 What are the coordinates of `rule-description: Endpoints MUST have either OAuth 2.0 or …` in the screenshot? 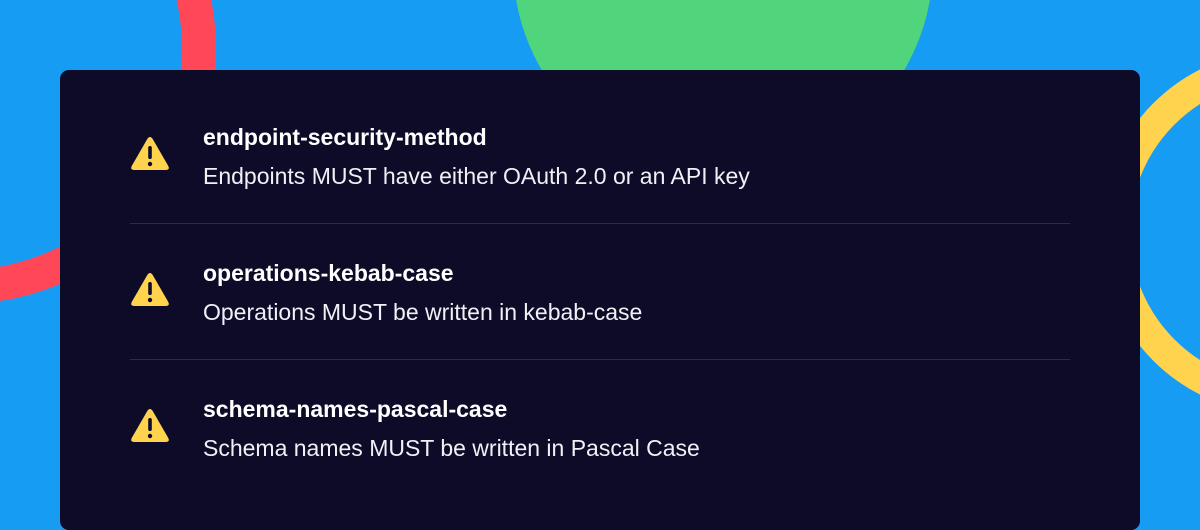 It's located at (476, 176).